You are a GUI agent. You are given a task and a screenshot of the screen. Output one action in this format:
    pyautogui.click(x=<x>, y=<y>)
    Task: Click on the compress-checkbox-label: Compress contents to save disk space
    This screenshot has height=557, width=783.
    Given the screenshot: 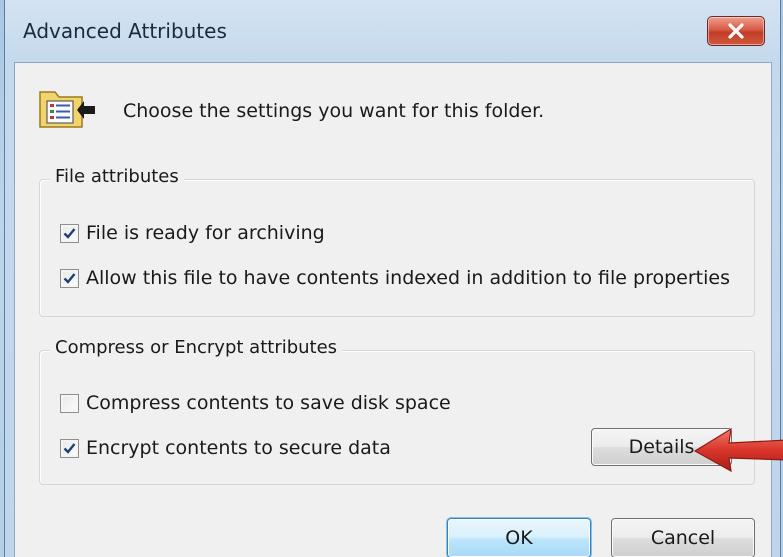 What is the action you would take?
    pyautogui.click(x=268, y=403)
    